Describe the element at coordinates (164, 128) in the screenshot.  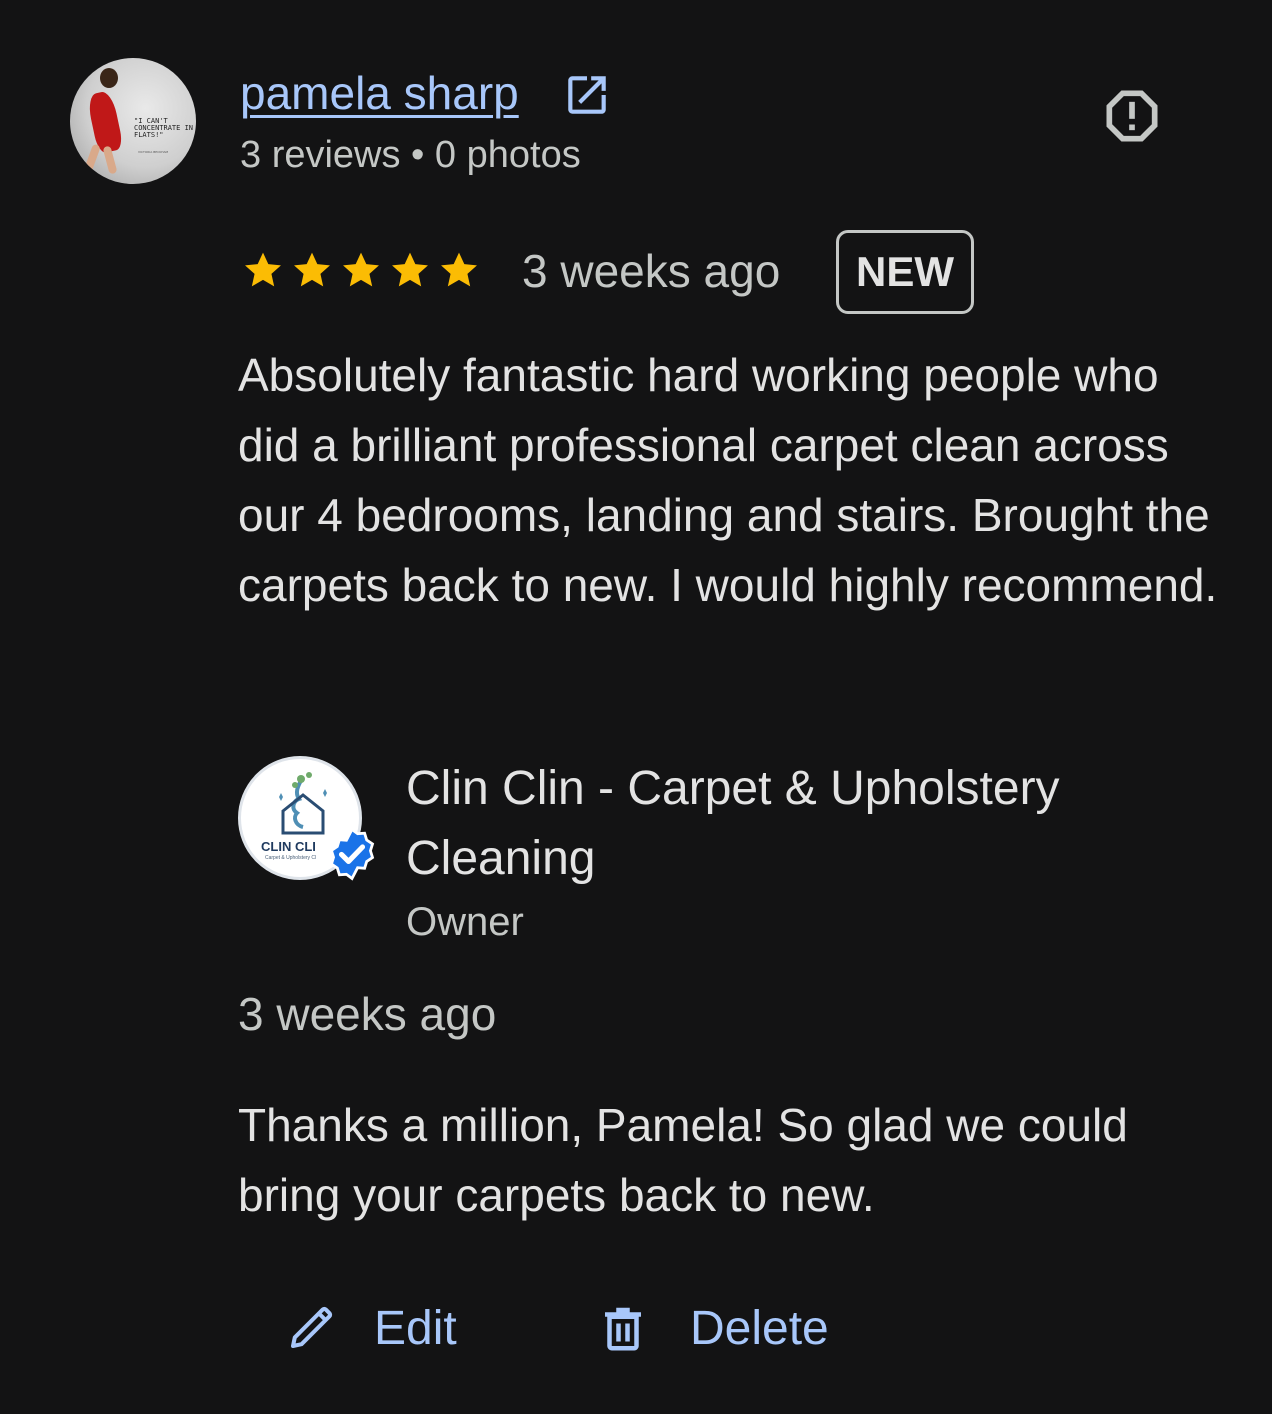
I see `avatar-quote: "I CAN'T CONCENTRATE IN FLATS!"` at that location.